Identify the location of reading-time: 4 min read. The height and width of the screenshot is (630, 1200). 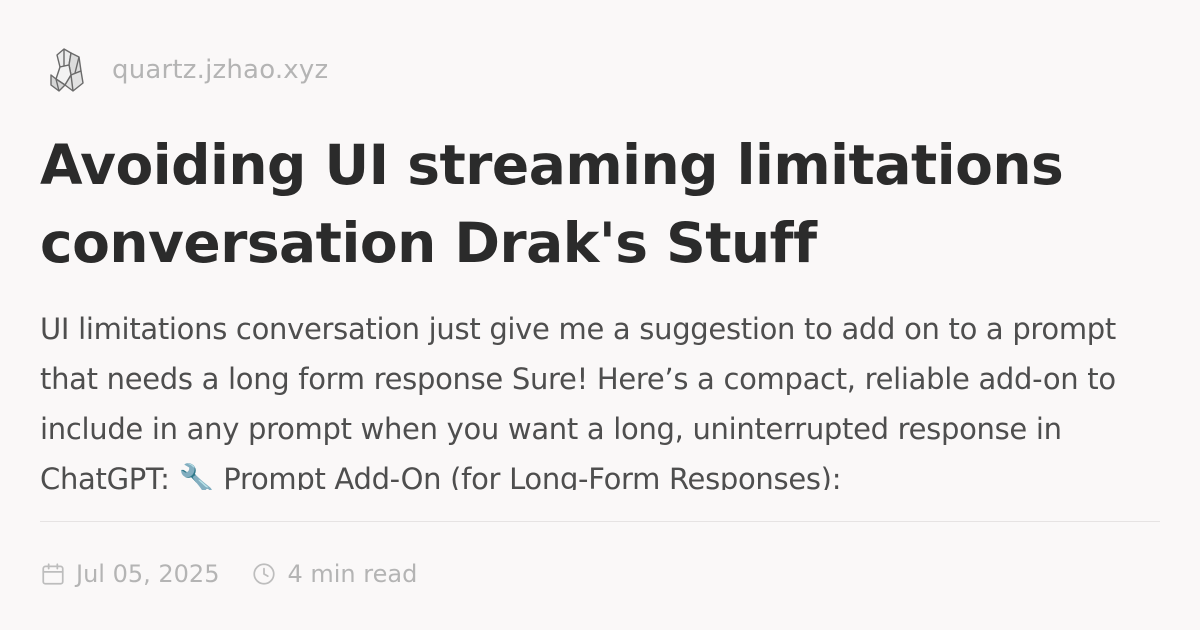
(334, 574).